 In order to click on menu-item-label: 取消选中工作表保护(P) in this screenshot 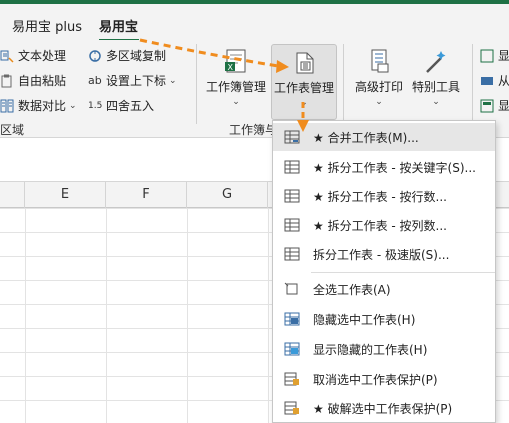, I will do `click(375, 379)`.